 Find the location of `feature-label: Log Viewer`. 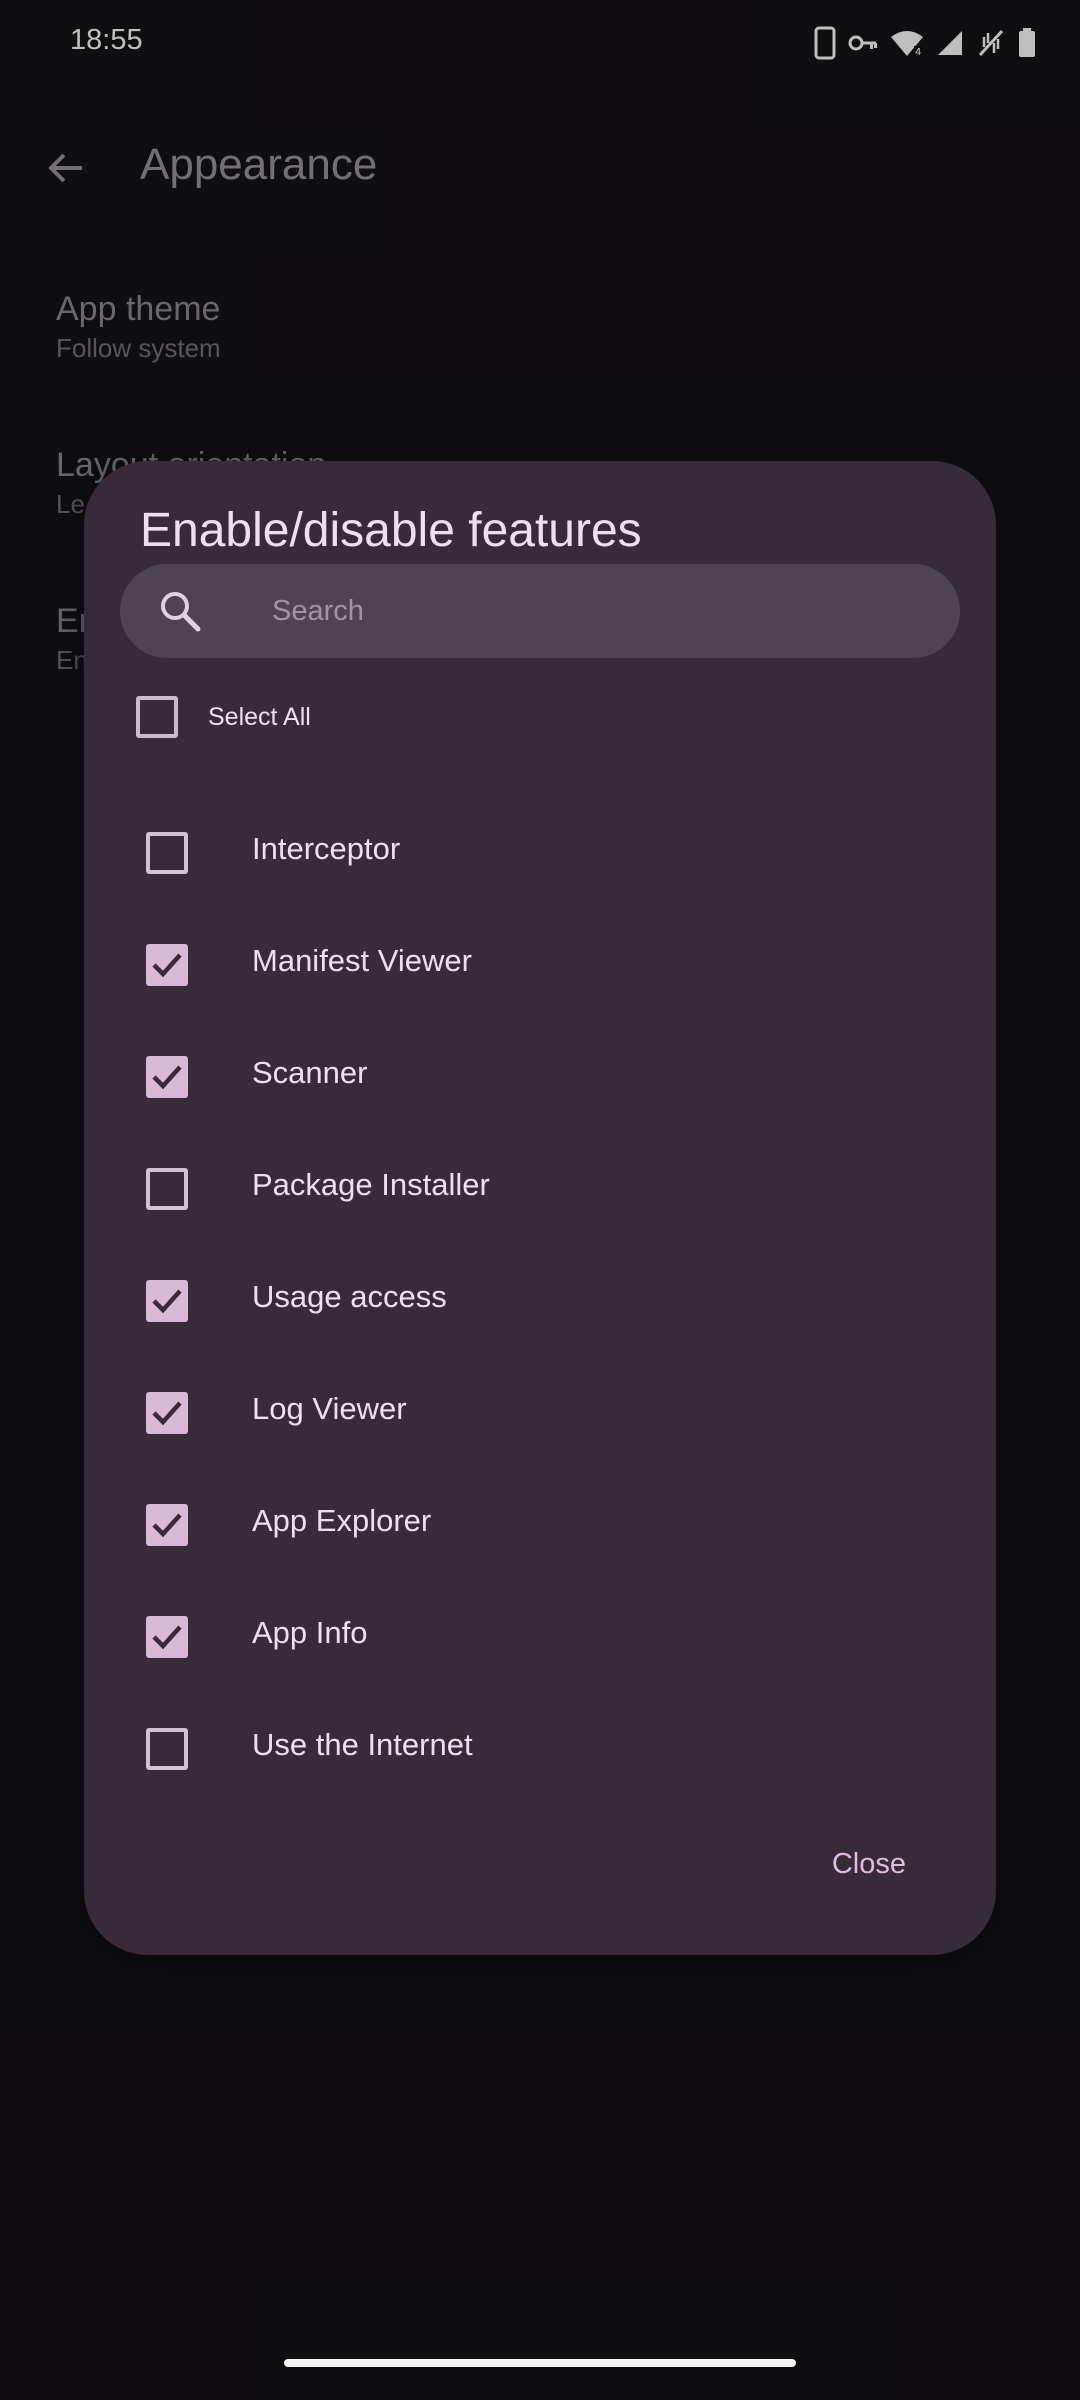

feature-label: Log Viewer is located at coordinates (329, 1408).